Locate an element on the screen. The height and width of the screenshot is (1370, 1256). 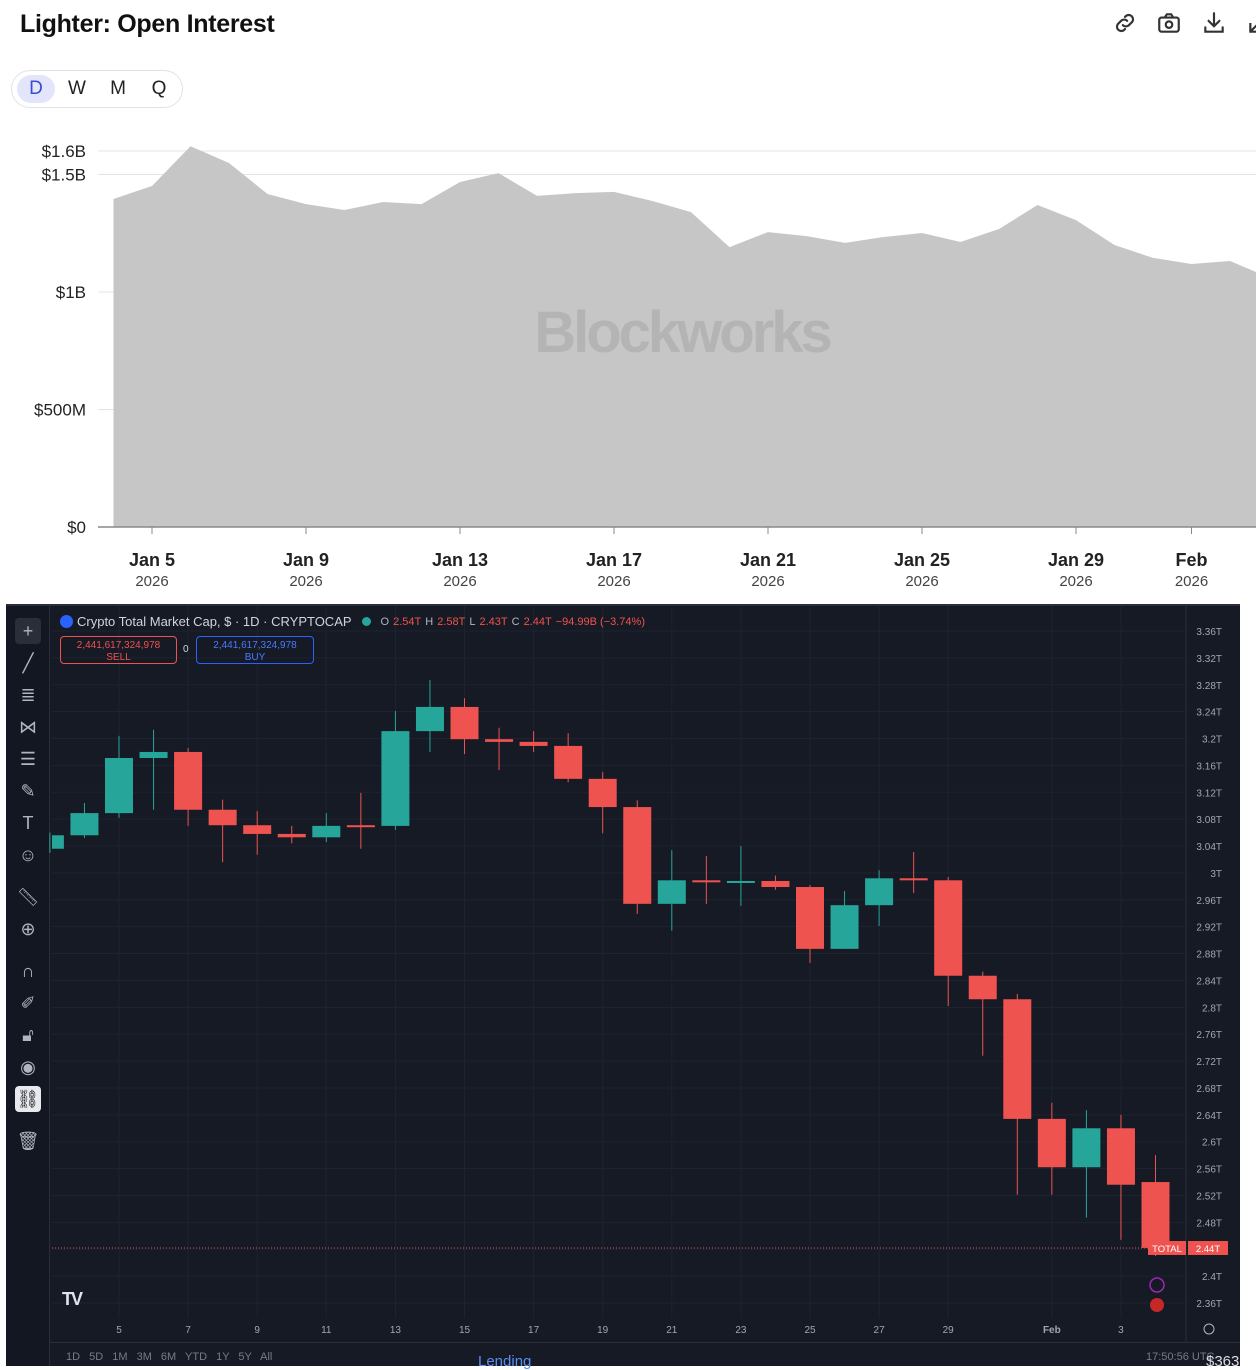
open-value: 2.54T is located at coordinates (407, 622).